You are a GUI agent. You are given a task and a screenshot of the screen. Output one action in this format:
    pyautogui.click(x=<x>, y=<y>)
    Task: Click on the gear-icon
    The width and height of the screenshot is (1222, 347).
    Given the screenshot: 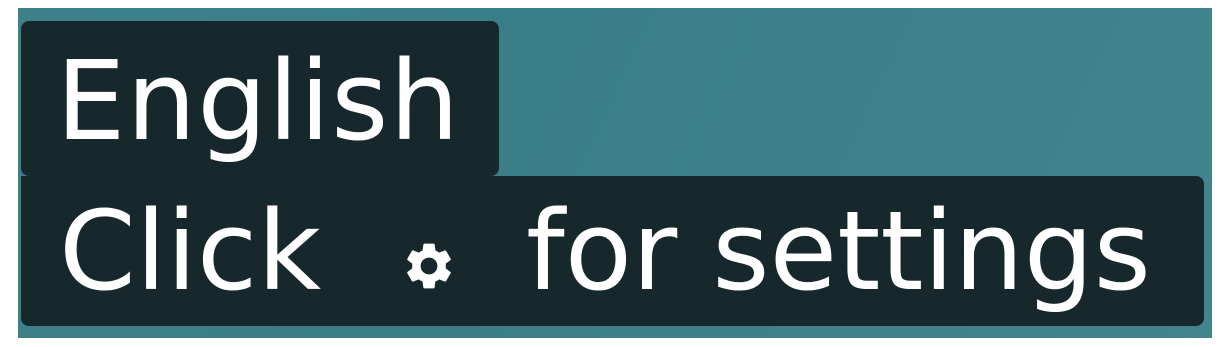 What is the action you would take?
    pyautogui.click(x=429, y=266)
    